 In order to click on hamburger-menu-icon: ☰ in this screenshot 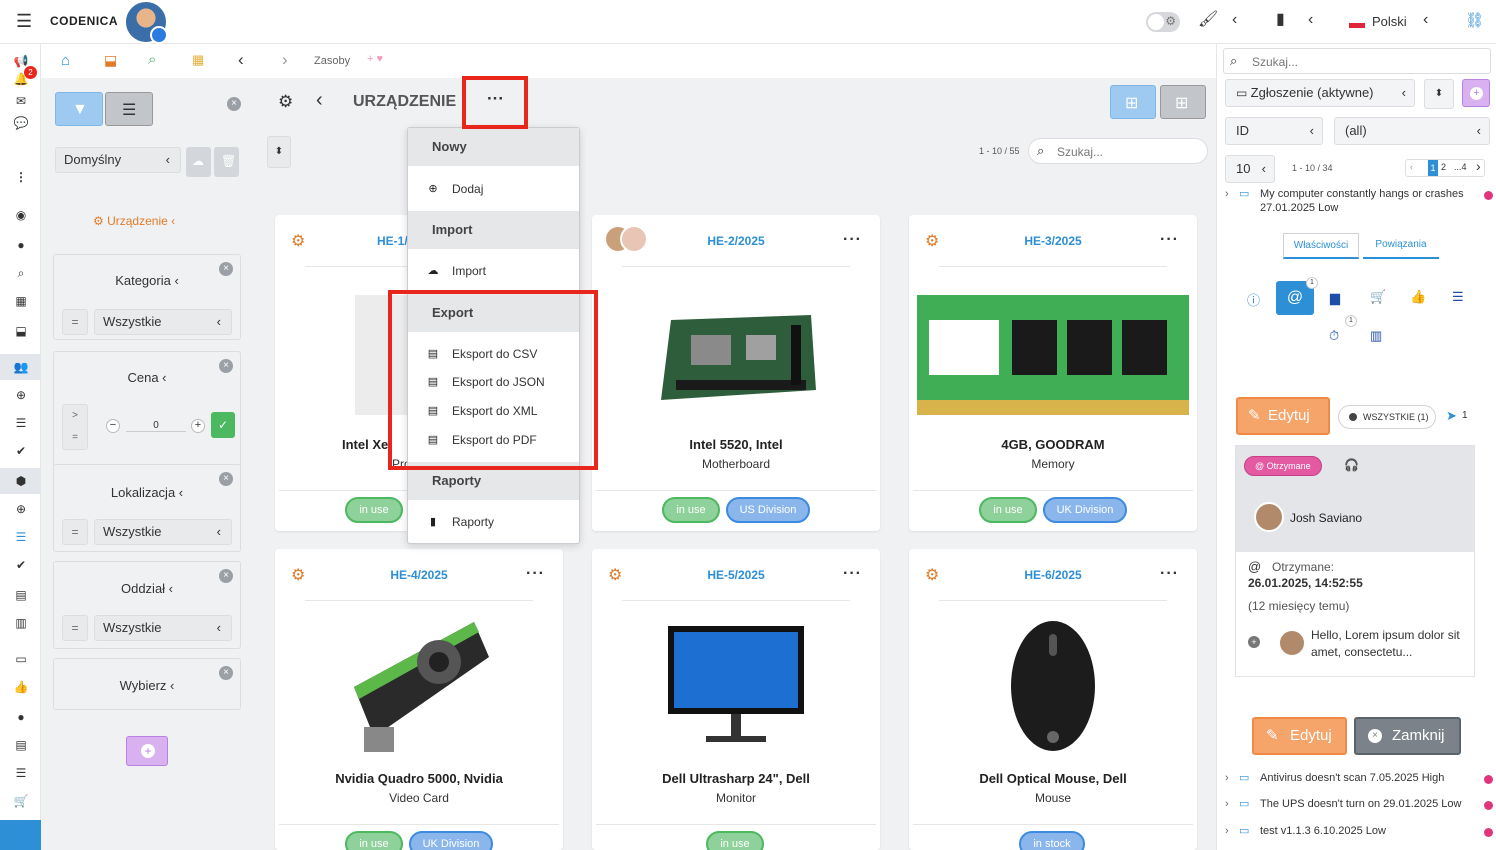, I will do `click(24, 21)`.